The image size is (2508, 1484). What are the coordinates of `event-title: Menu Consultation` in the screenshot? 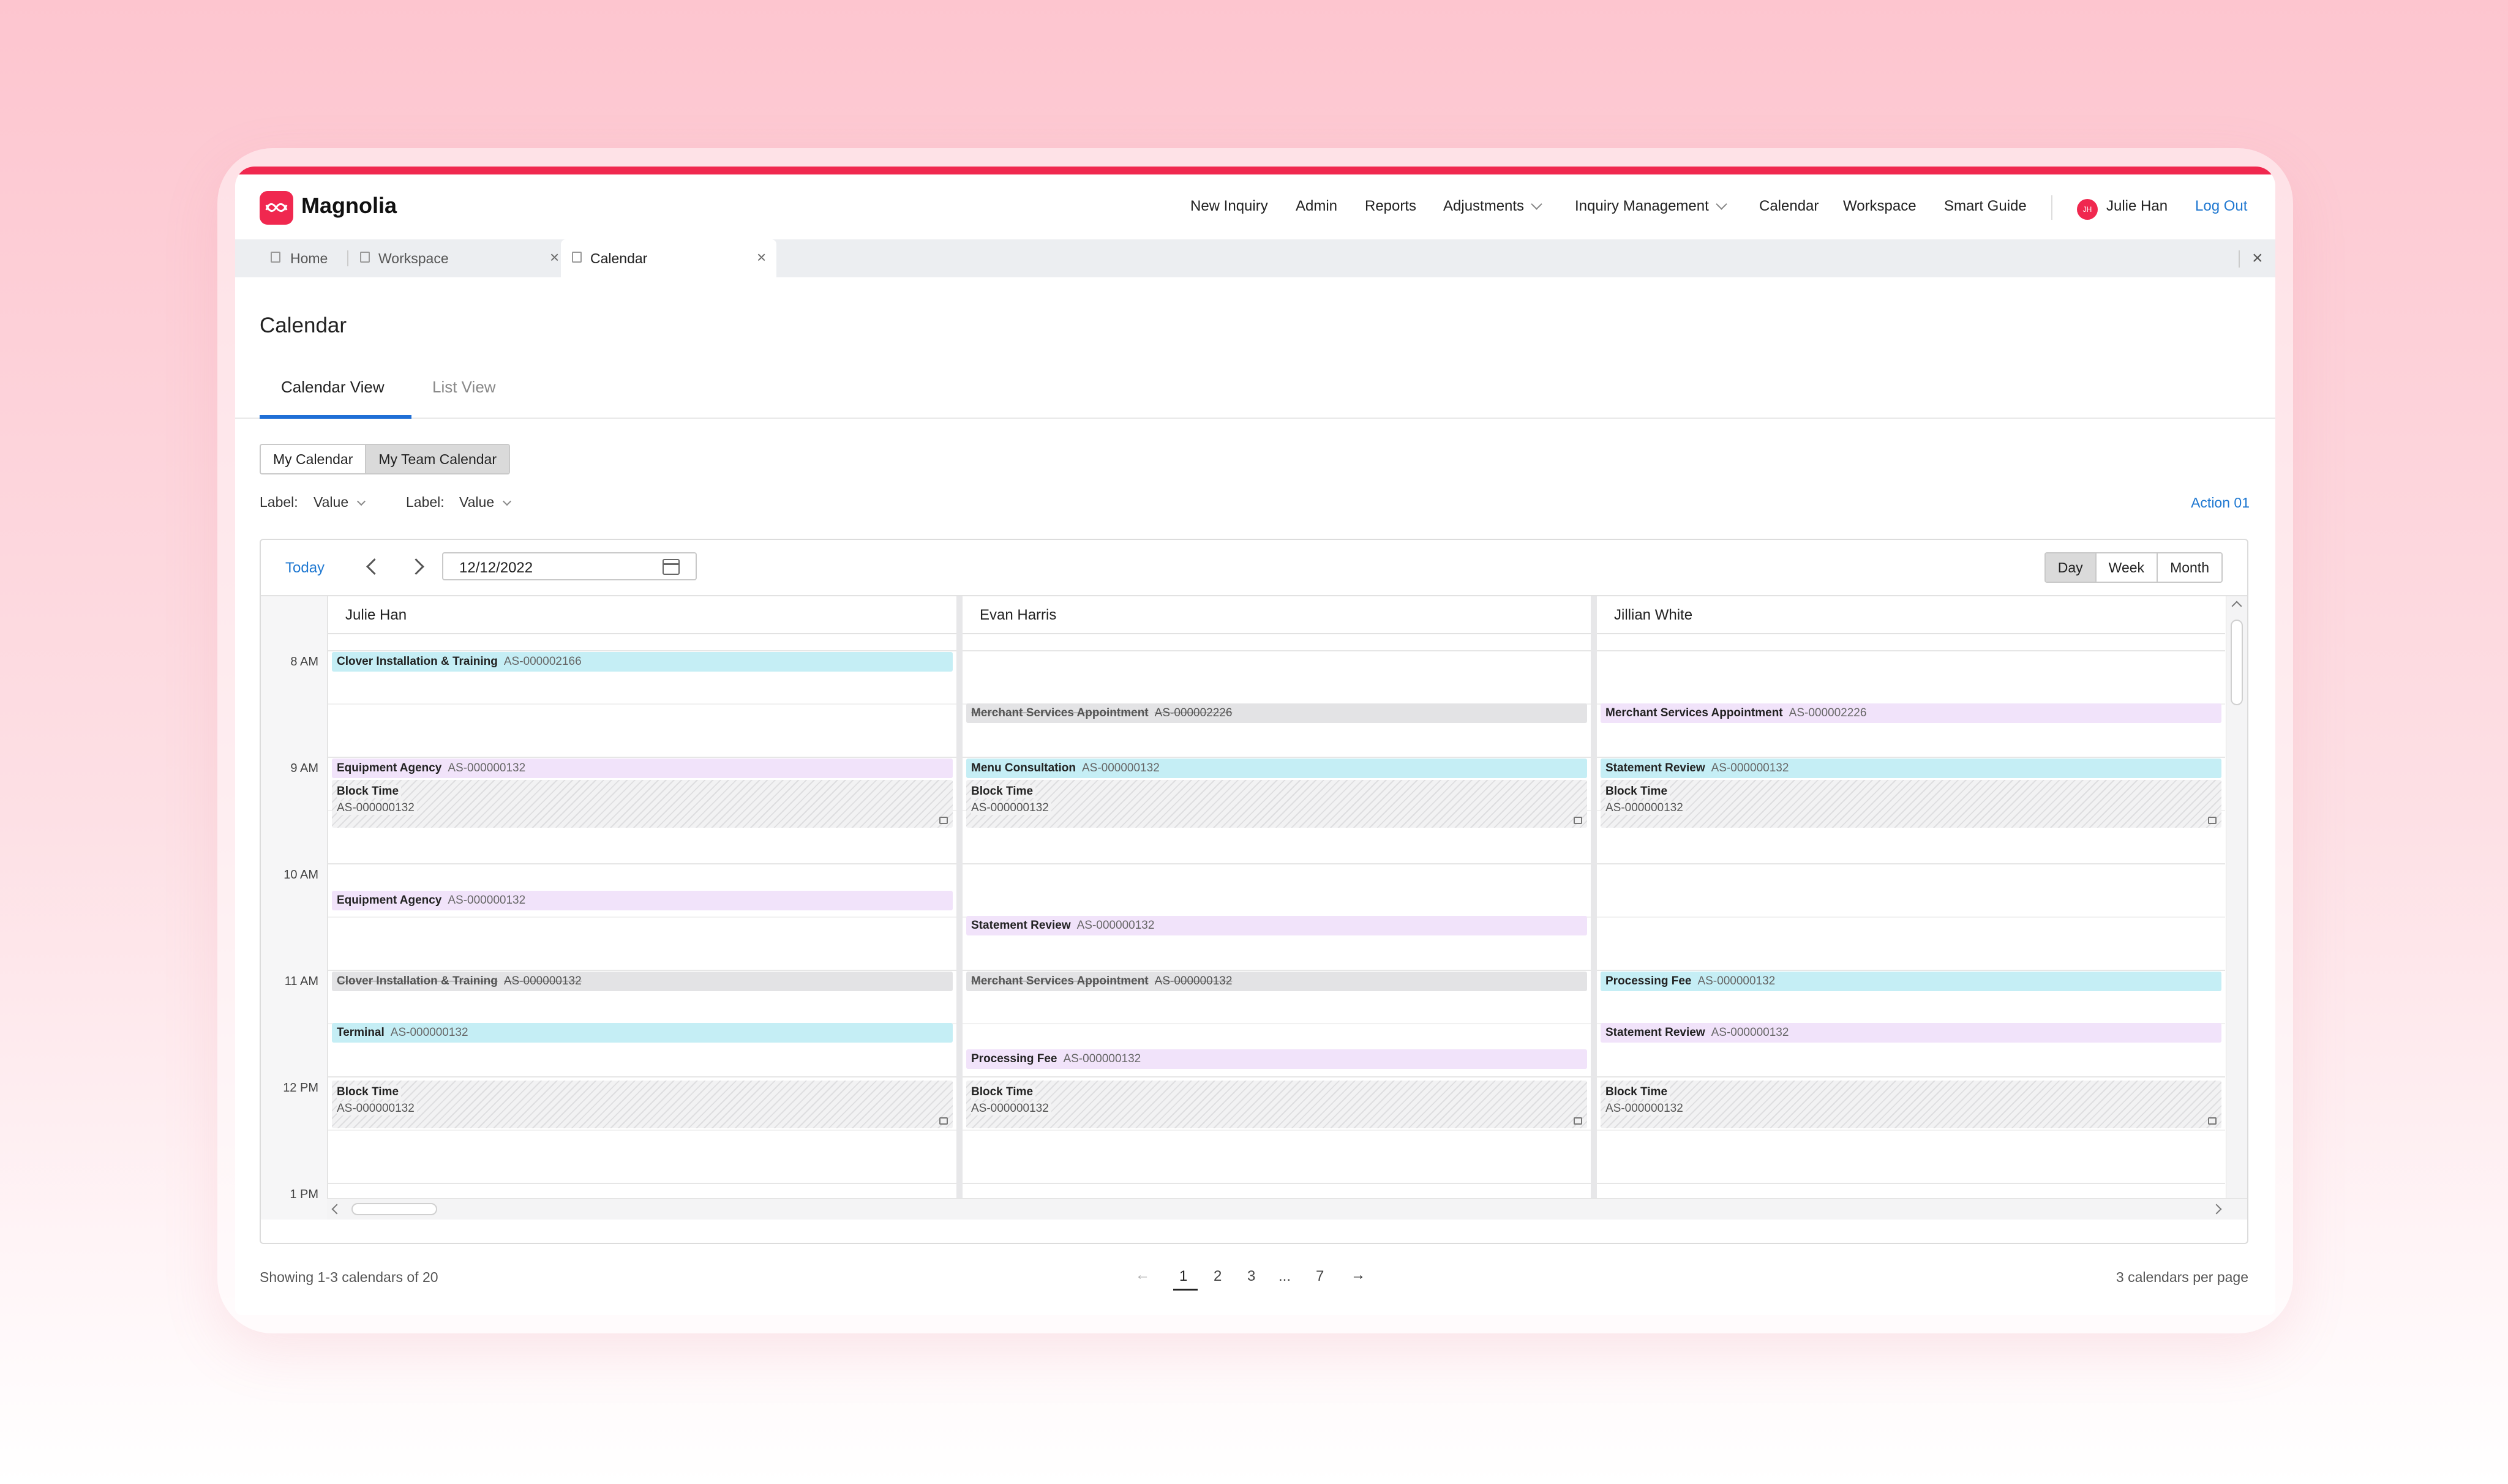 It's located at (1023, 768).